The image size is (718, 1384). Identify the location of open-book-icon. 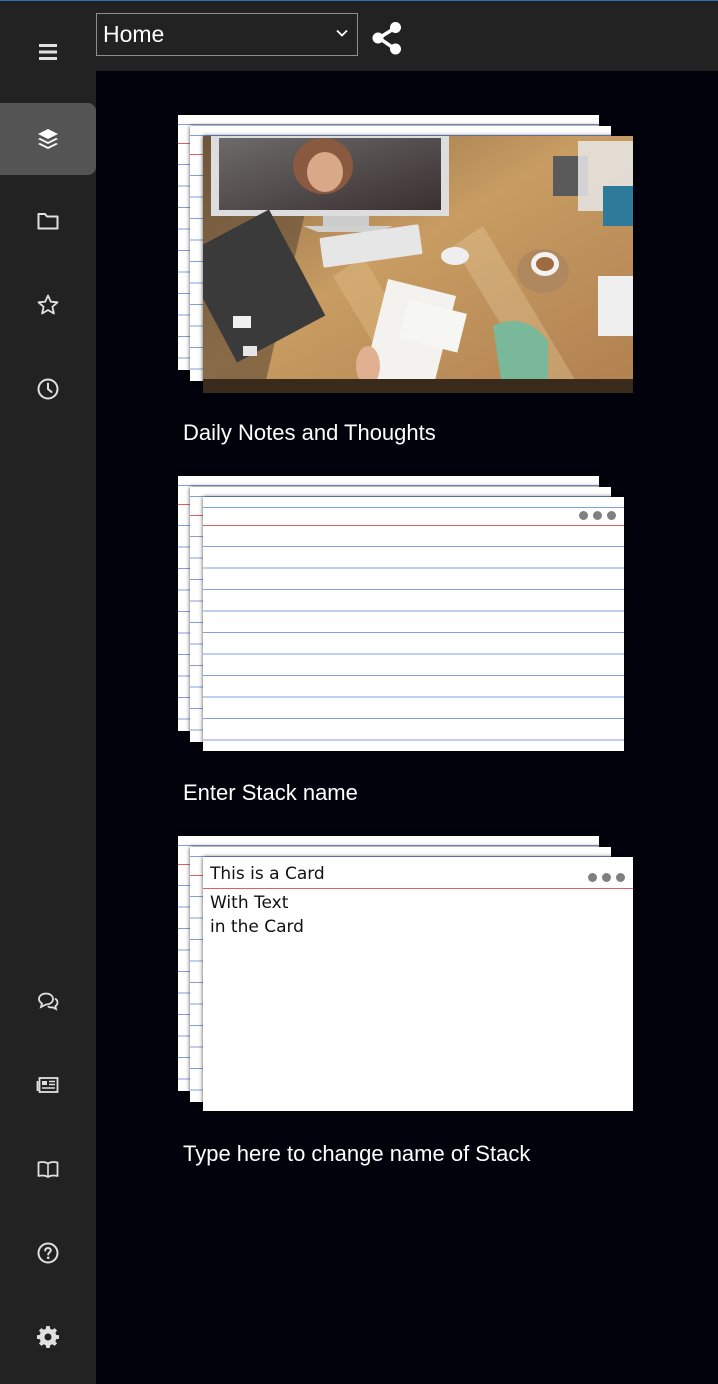
(48, 1169).